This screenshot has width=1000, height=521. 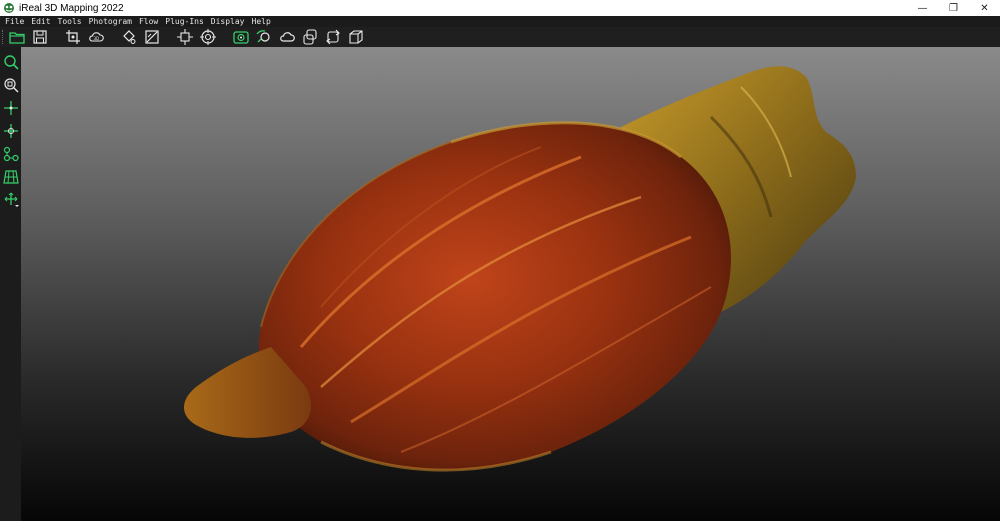 I want to click on crop-icon, so click(x=73, y=37).